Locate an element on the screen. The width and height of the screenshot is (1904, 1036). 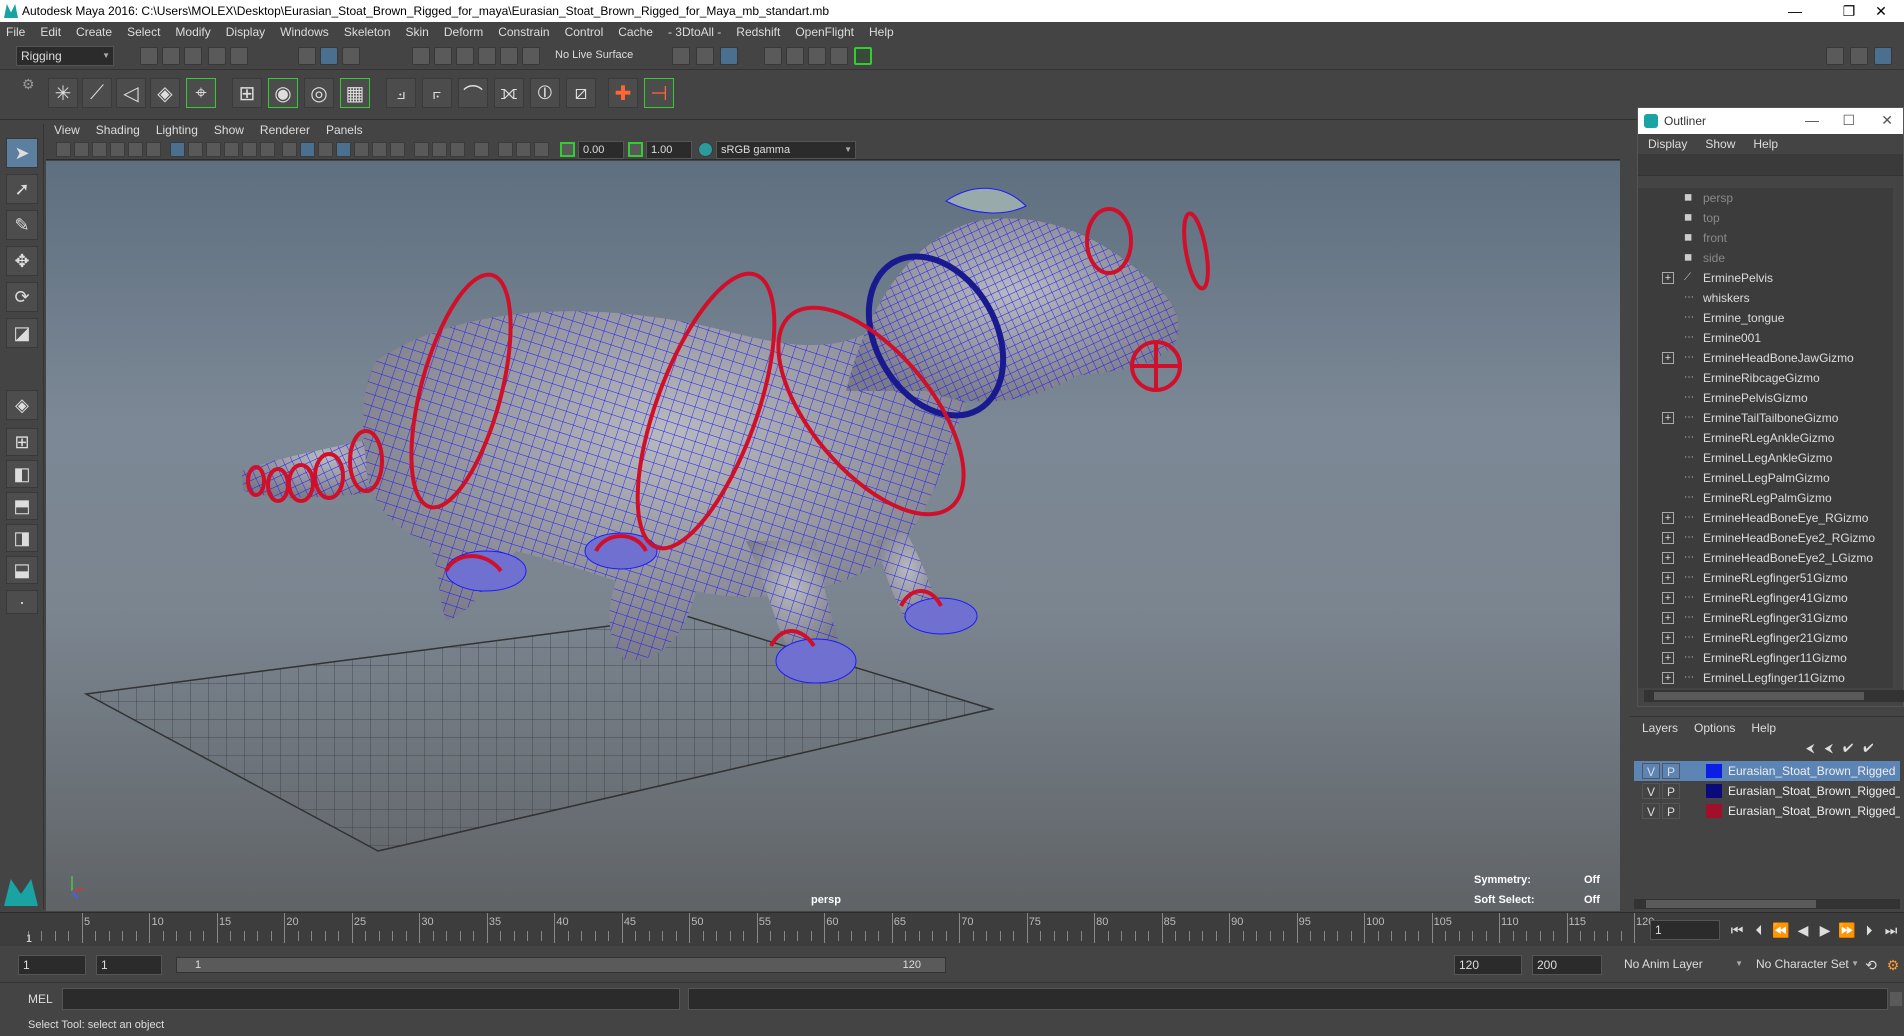
layer-visibility-toggle: V is located at coordinates (1651, 811).